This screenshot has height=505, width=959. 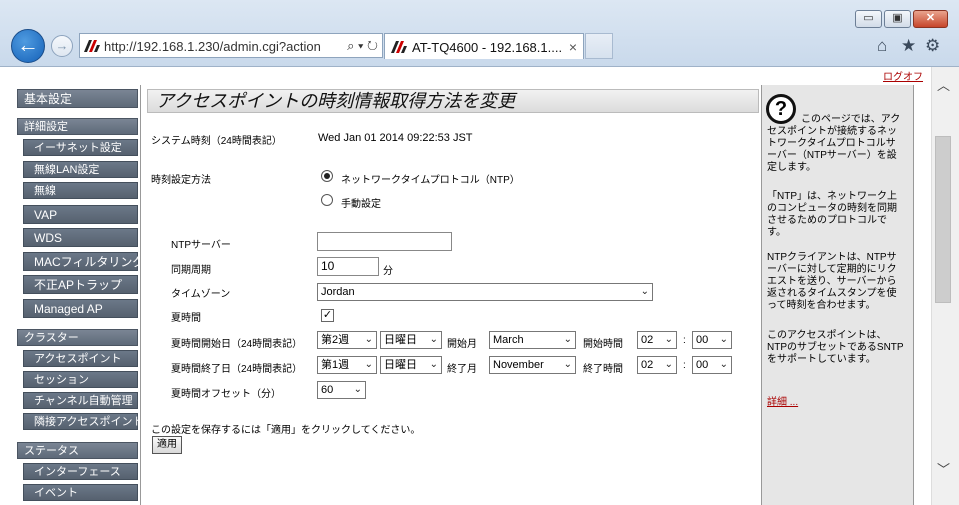 I want to click on sidebar-item-wireless: 無線, so click(x=80, y=190).